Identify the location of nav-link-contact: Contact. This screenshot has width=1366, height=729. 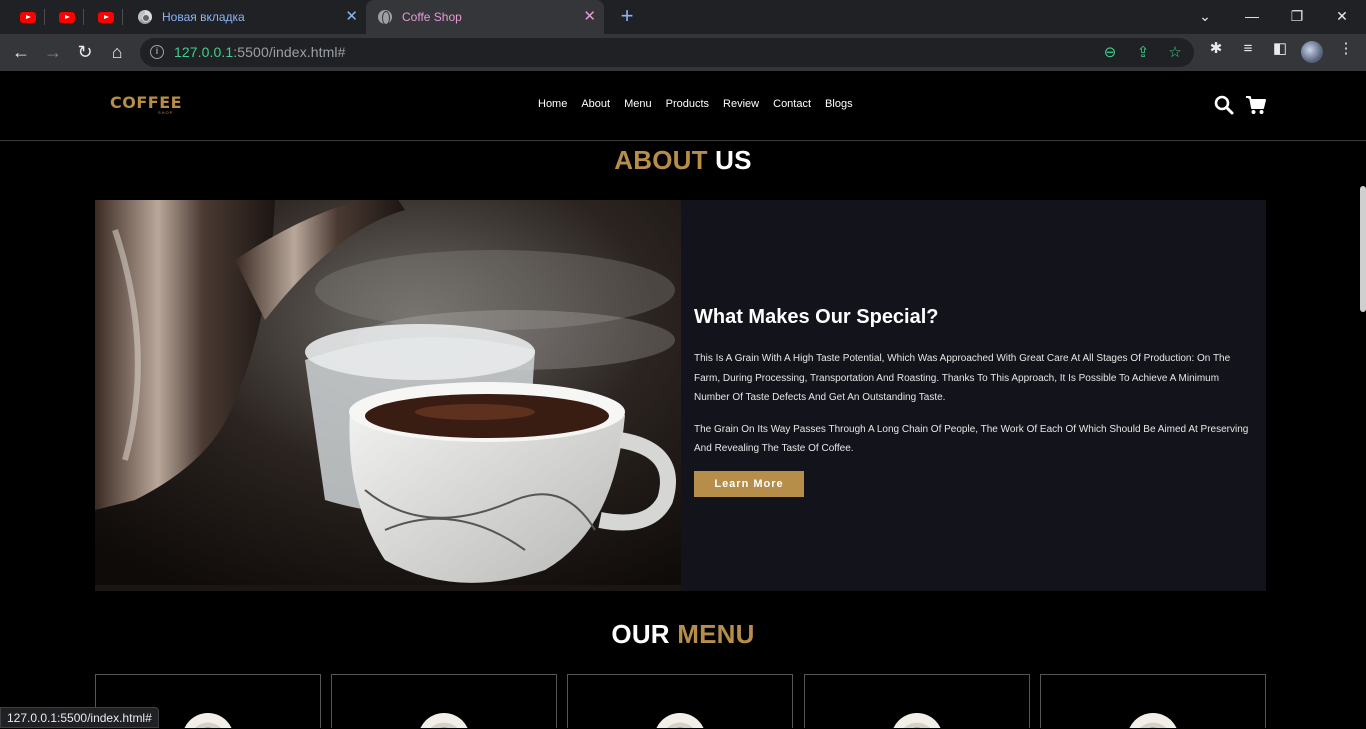
(792, 104).